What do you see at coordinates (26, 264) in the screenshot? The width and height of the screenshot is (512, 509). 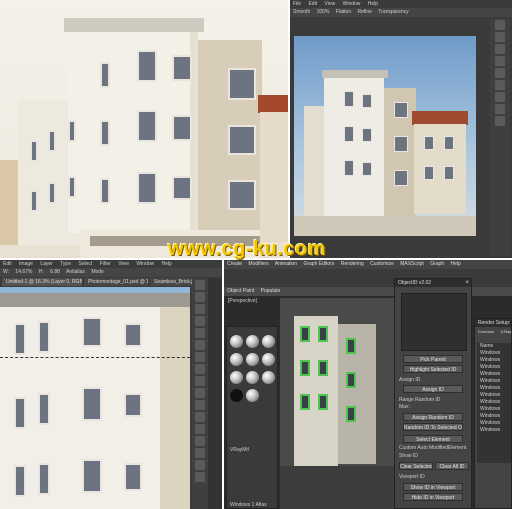 I see `menu-item: Image` at bounding box center [26, 264].